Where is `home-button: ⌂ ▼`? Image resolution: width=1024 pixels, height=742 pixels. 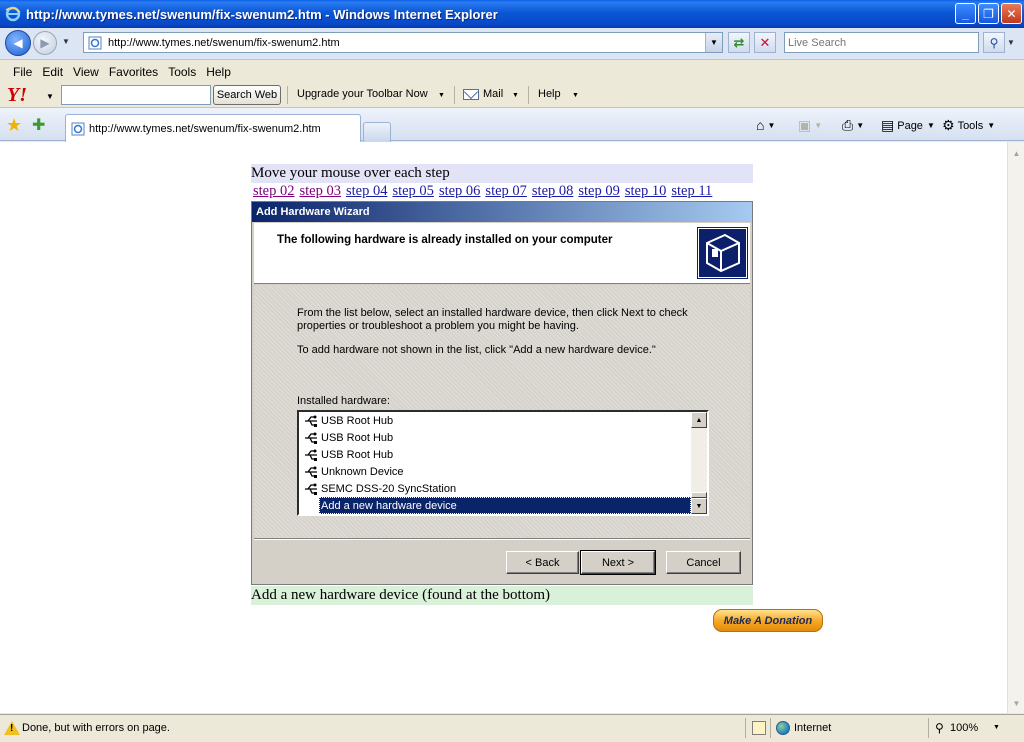
home-button: ⌂ ▼ is located at coordinates (765, 125).